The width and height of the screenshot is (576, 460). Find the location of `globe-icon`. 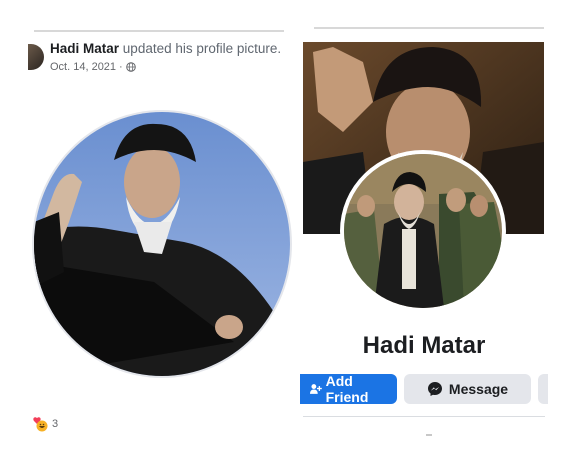

globe-icon is located at coordinates (130, 67).